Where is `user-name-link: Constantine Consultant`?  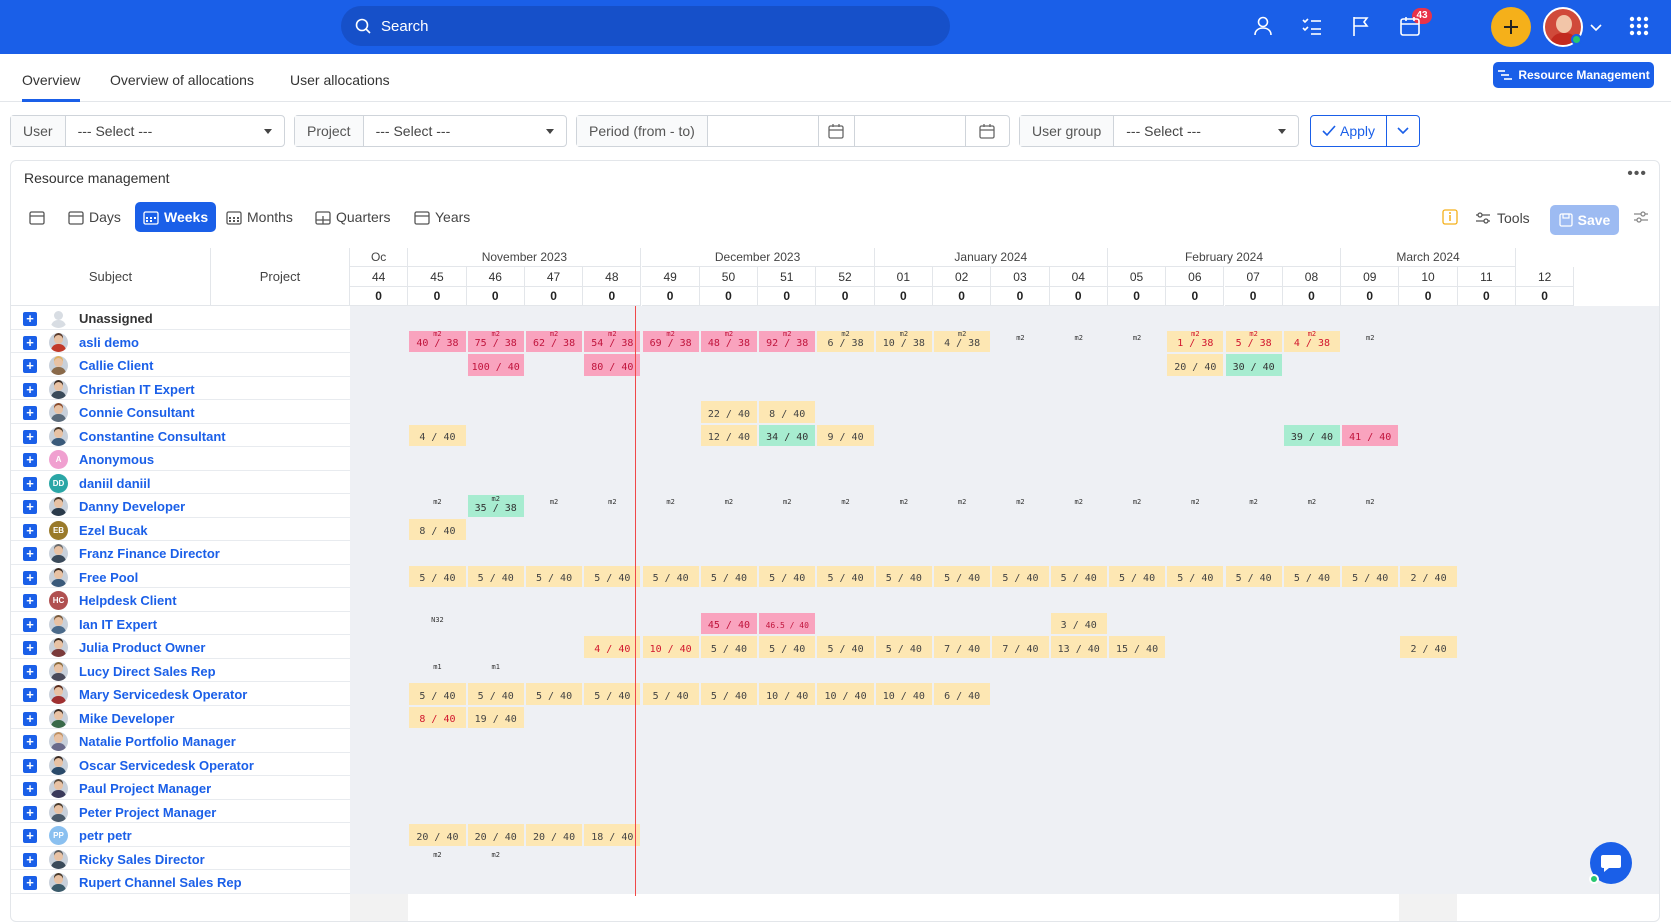 user-name-link: Constantine Consultant is located at coordinates (152, 436).